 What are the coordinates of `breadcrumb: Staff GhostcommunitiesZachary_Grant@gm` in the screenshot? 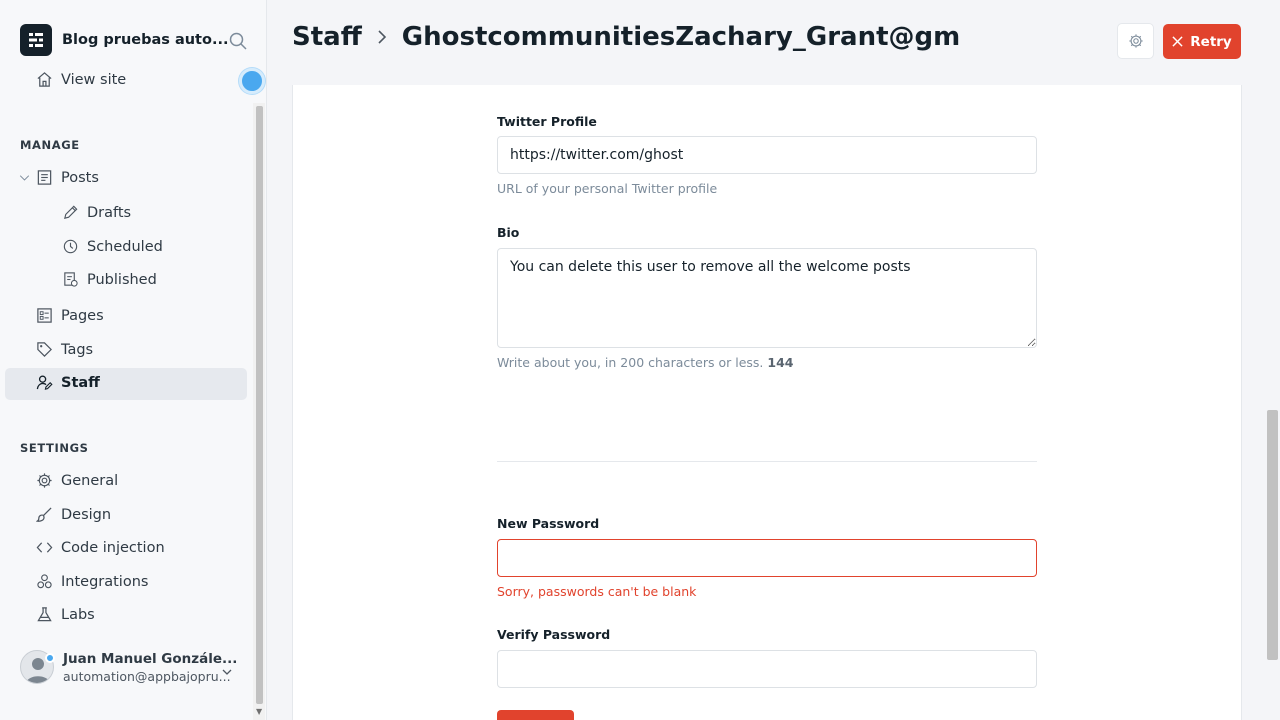 It's located at (626, 37).